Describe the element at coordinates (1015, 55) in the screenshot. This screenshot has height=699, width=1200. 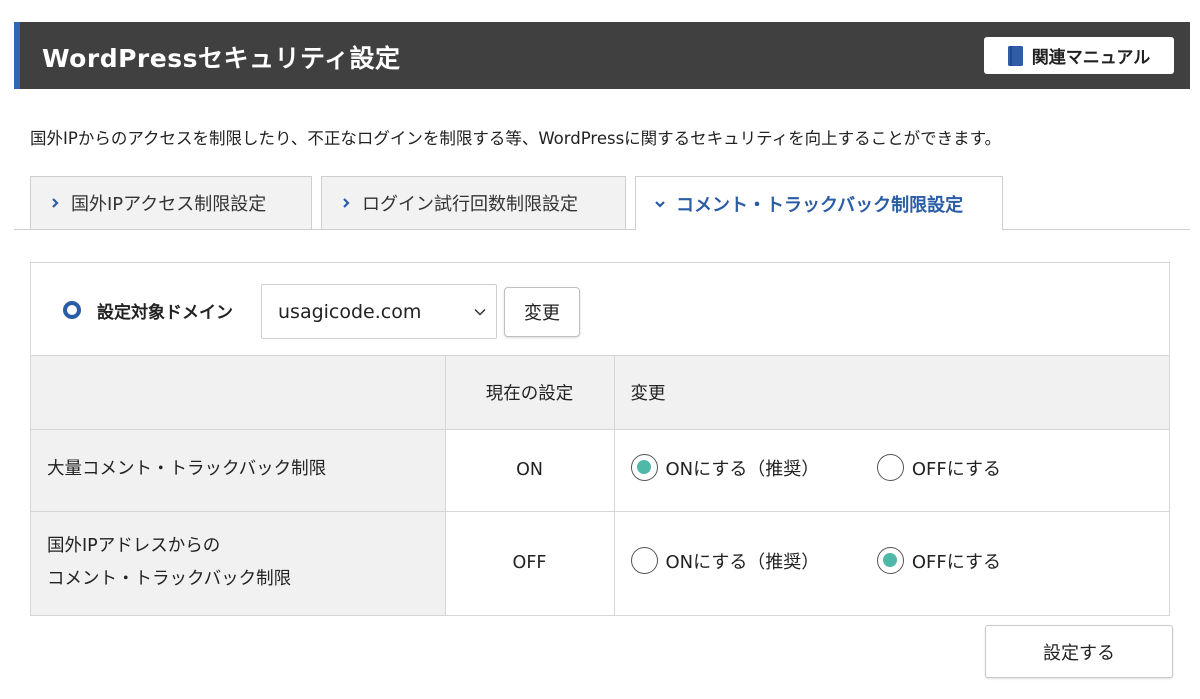
I see `book-icon` at that location.